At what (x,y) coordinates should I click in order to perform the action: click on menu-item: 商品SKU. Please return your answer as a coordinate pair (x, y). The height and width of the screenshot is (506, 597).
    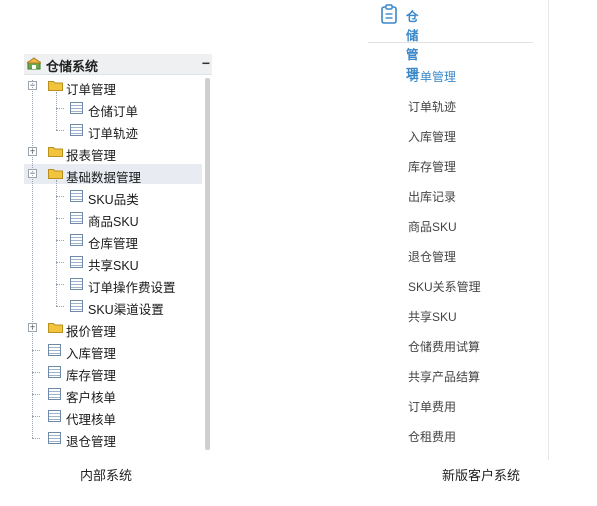
    Looking at the image, I should click on (432, 226).